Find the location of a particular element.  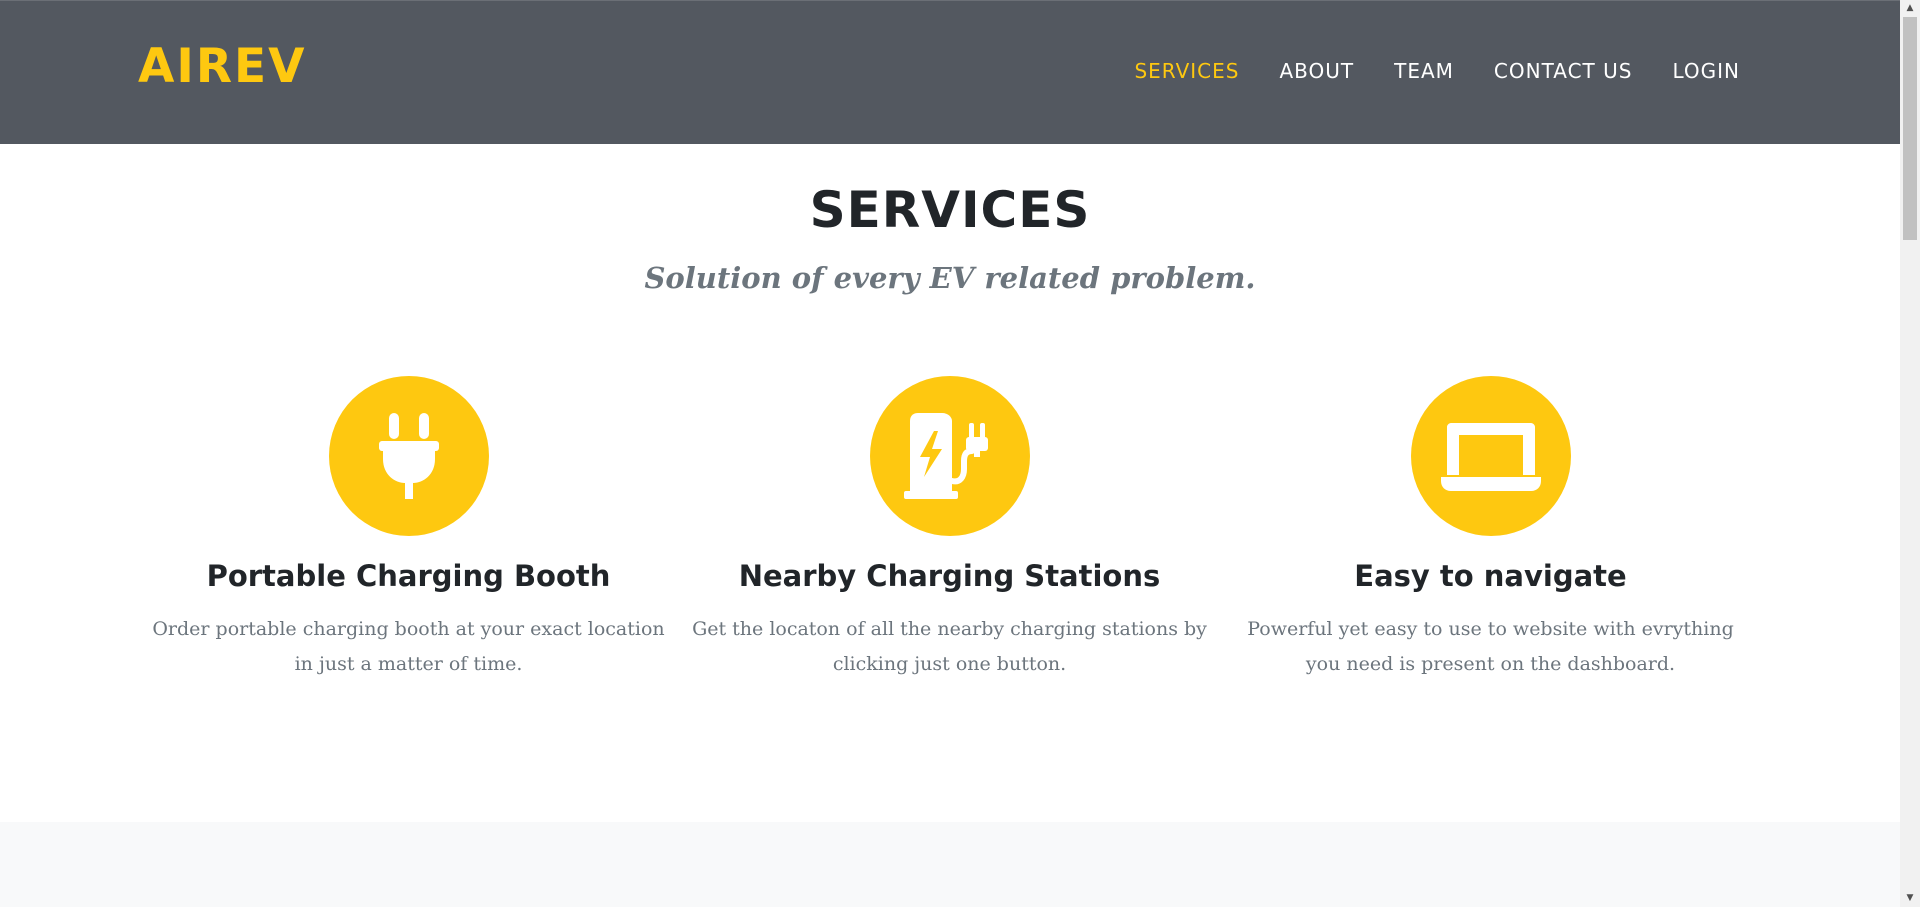

section-title: SERVICES is located at coordinates (950, 210).